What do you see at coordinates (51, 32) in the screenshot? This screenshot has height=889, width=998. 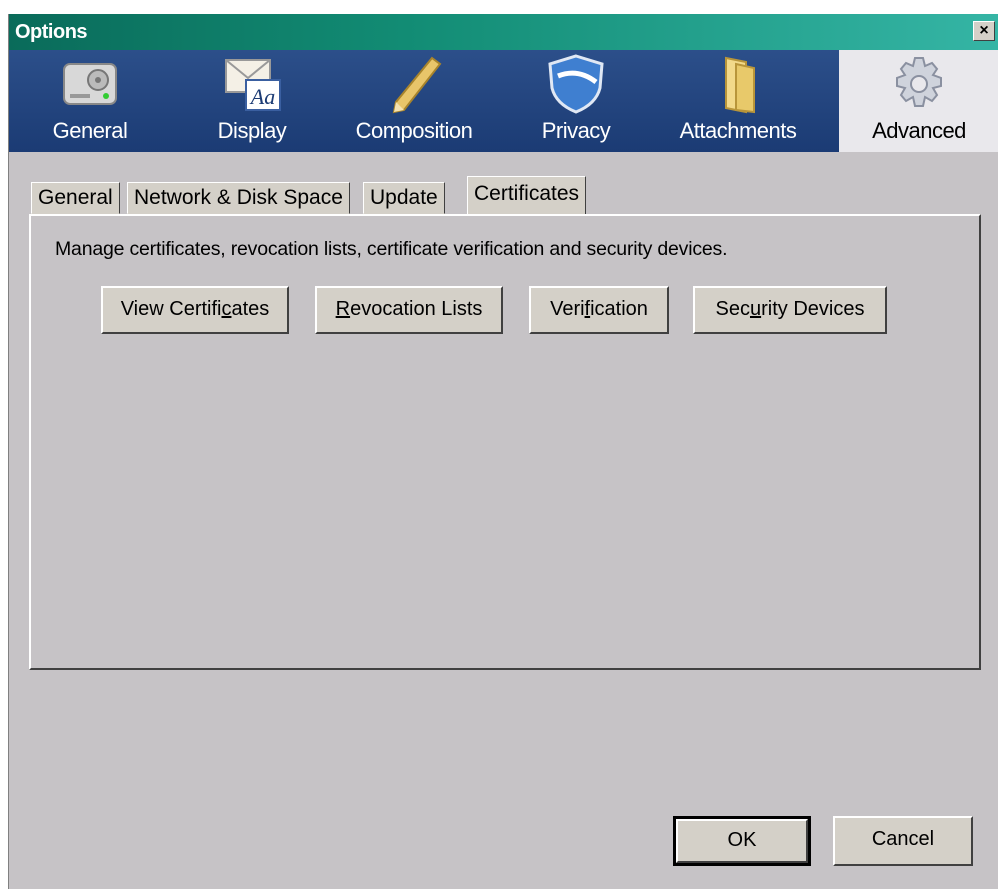 I see `window-title: Options` at bounding box center [51, 32].